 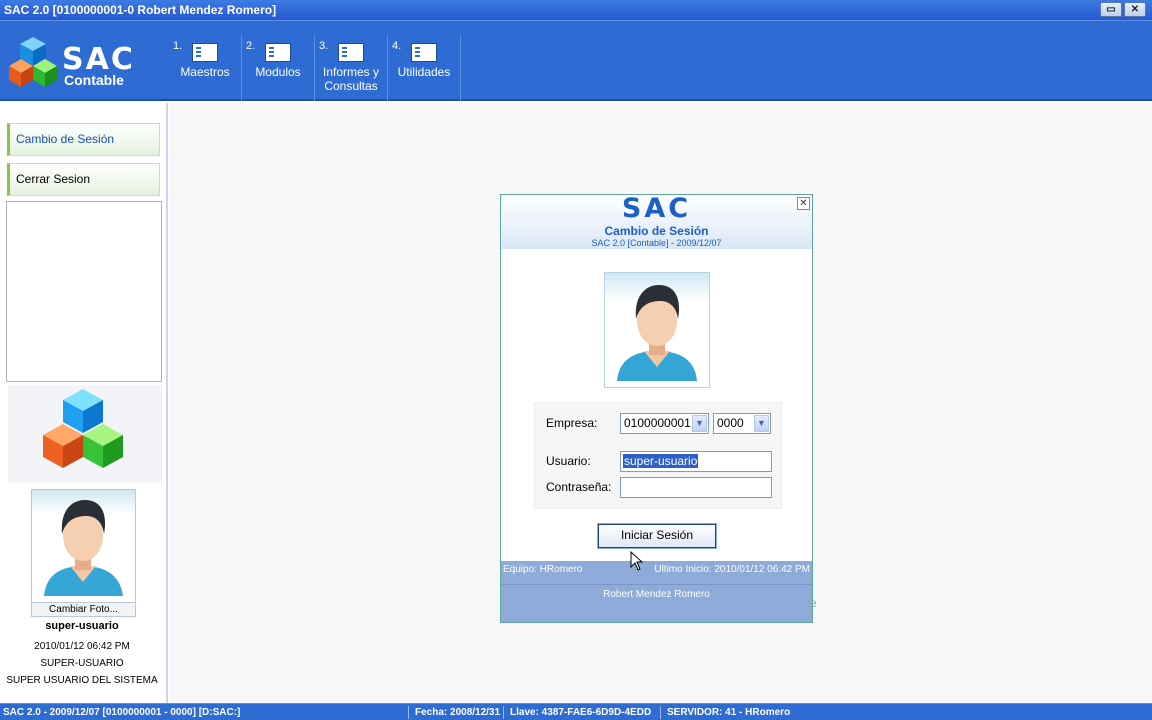 What do you see at coordinates (657, 536) in the screenshot?
I see `login-button: Iniciar Sesión` at bounding box center [657, 536].